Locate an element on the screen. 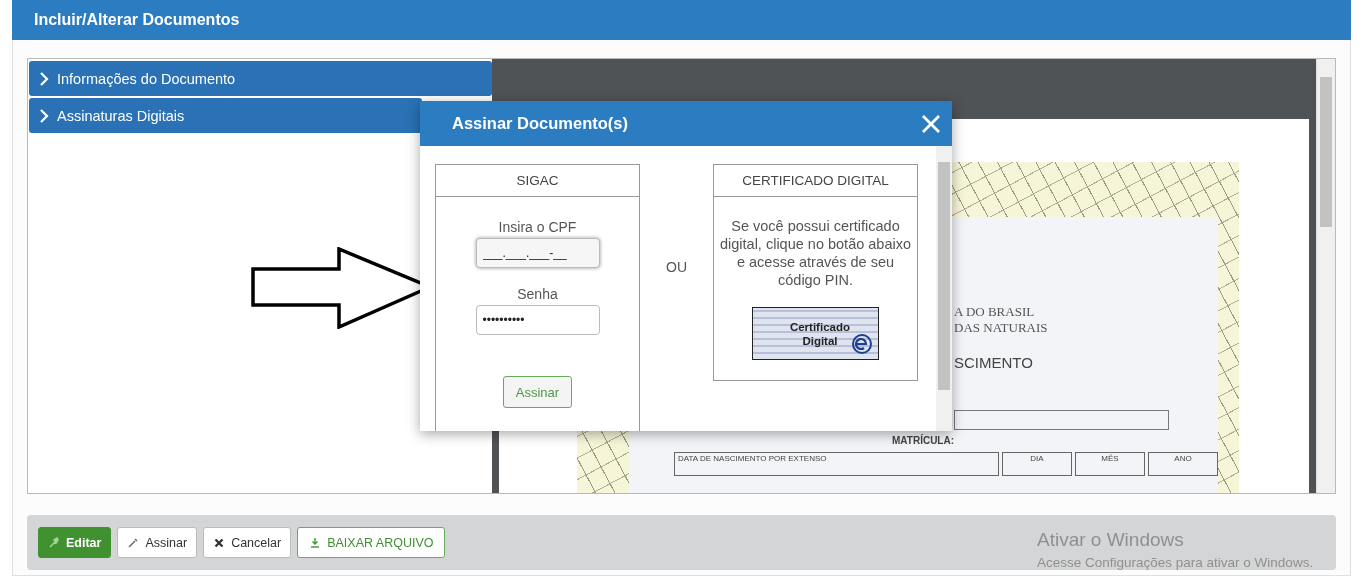 The image size is (1363, 578). separator-text: OU is located at coordinates (676, 267).